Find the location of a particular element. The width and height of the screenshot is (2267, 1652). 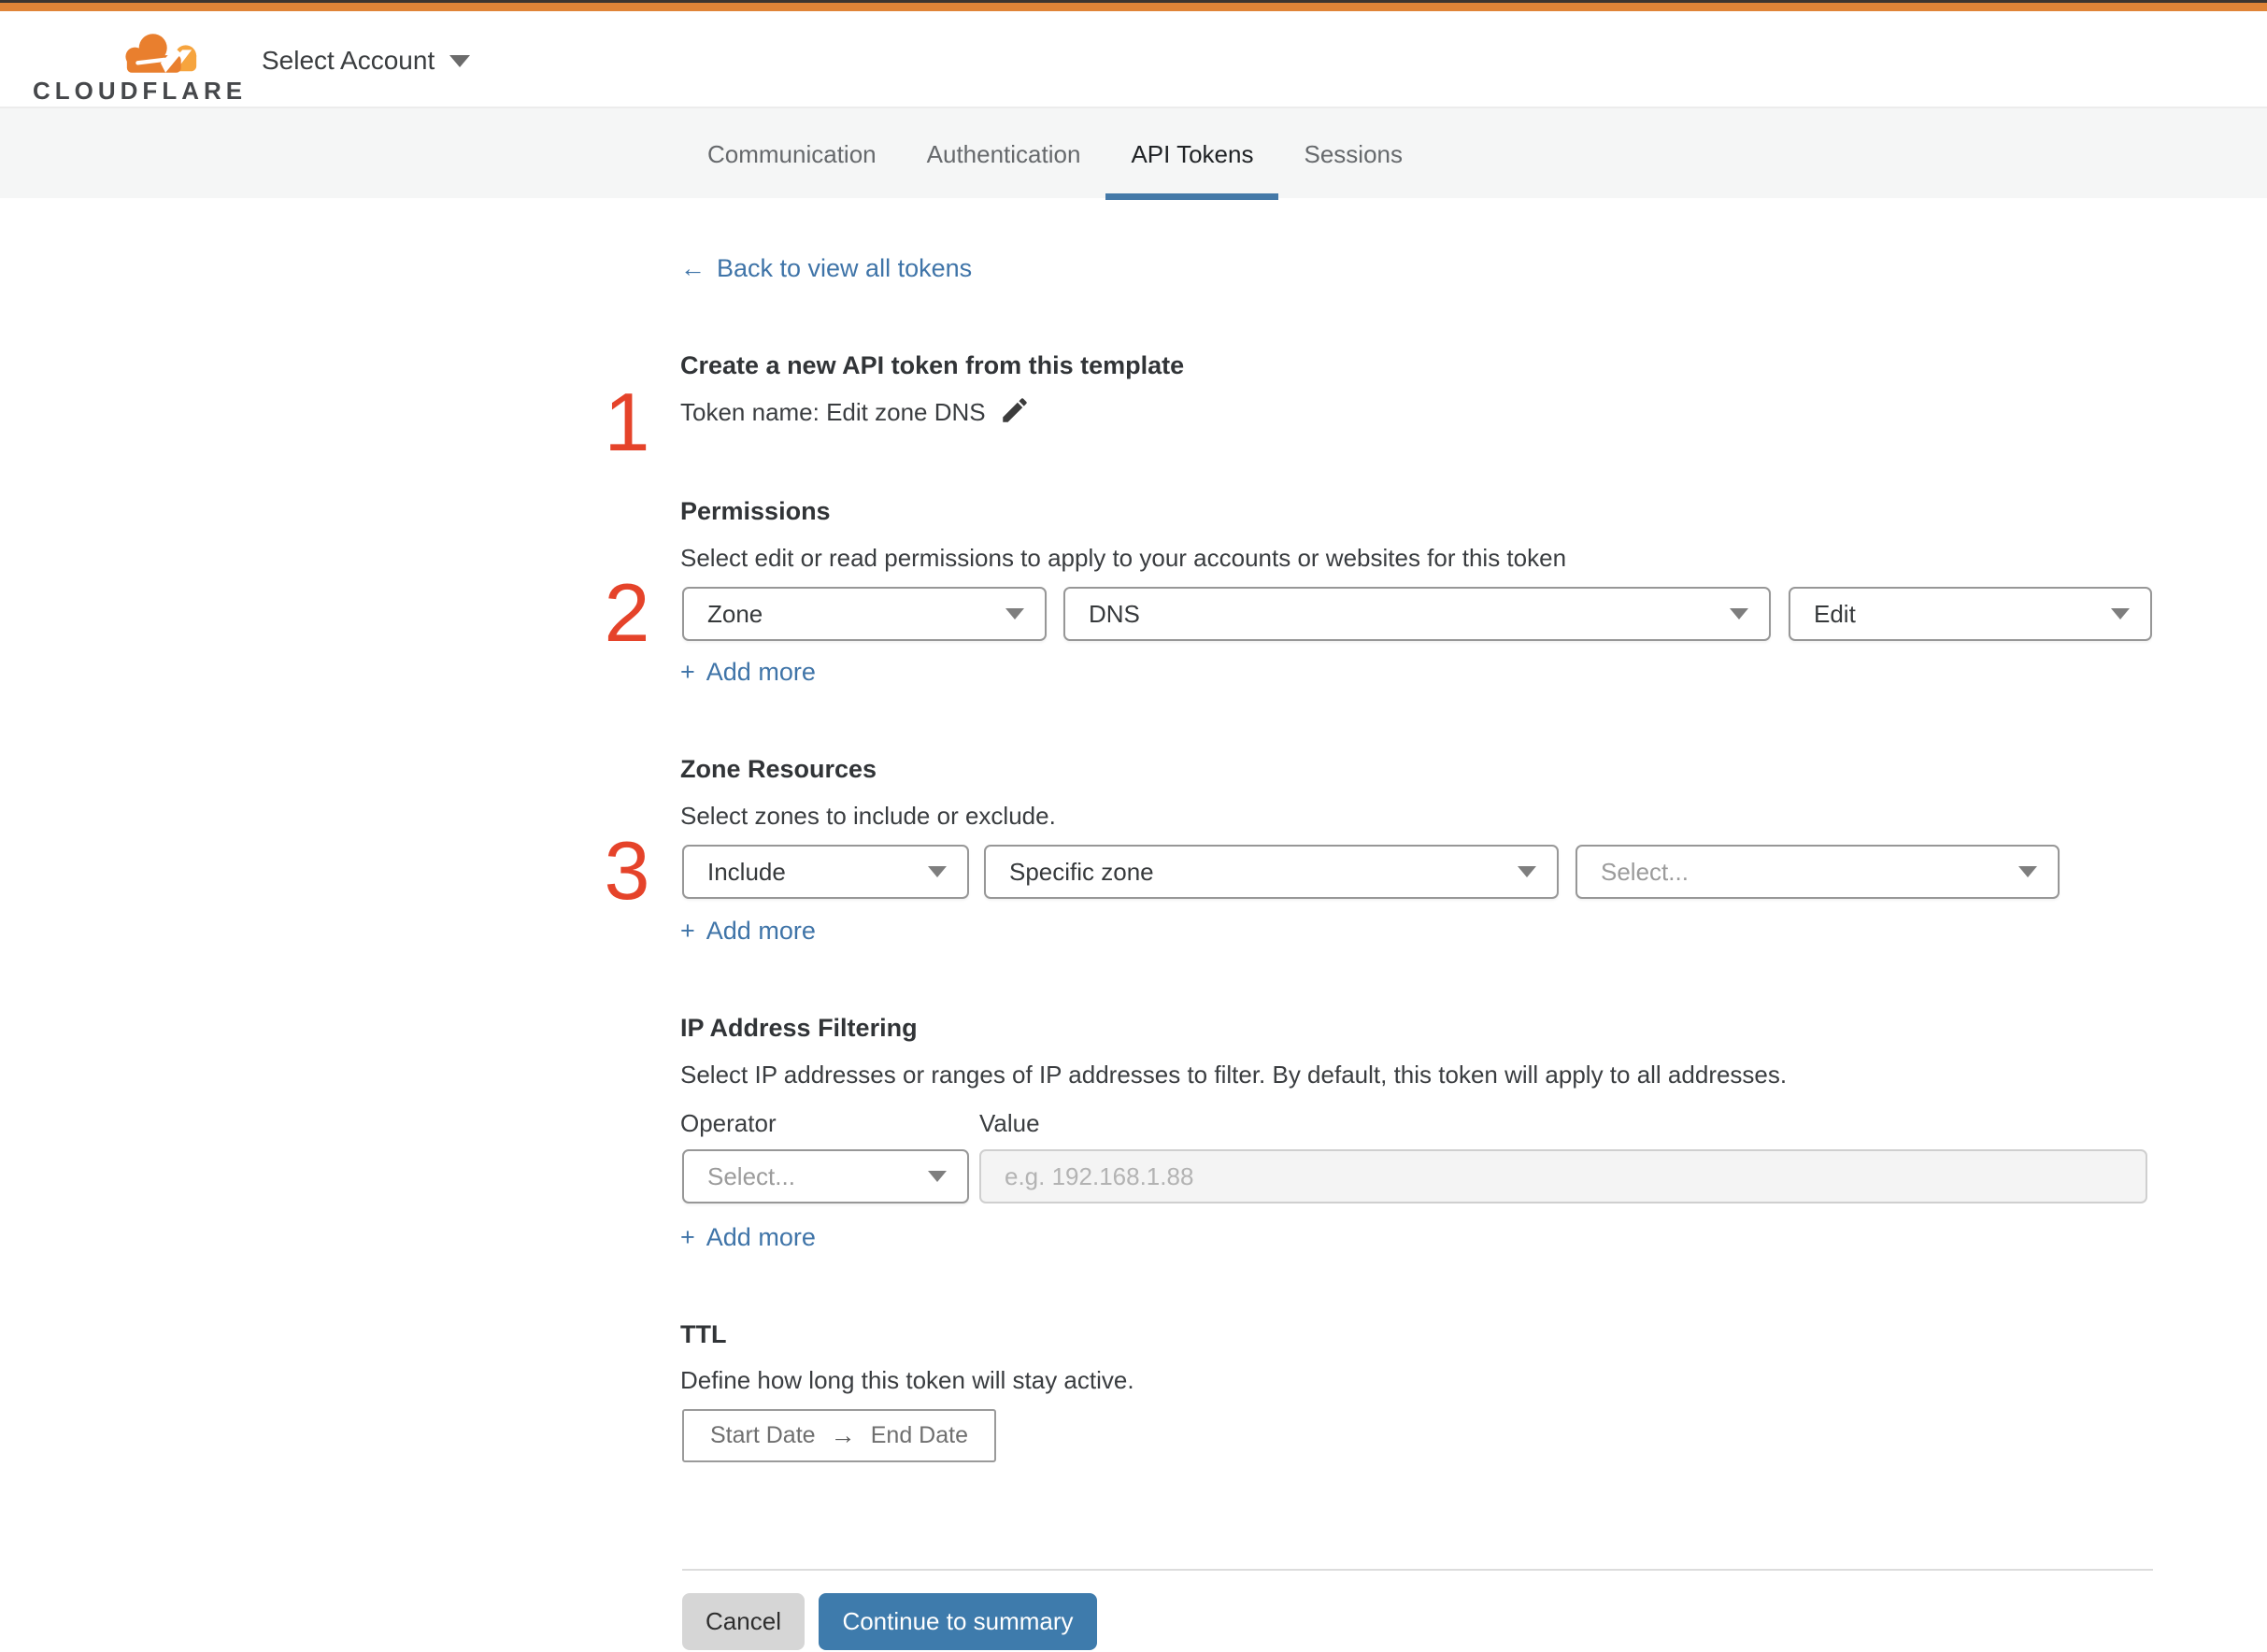

step-number-2: 2 is located at coordinates (627, 613).